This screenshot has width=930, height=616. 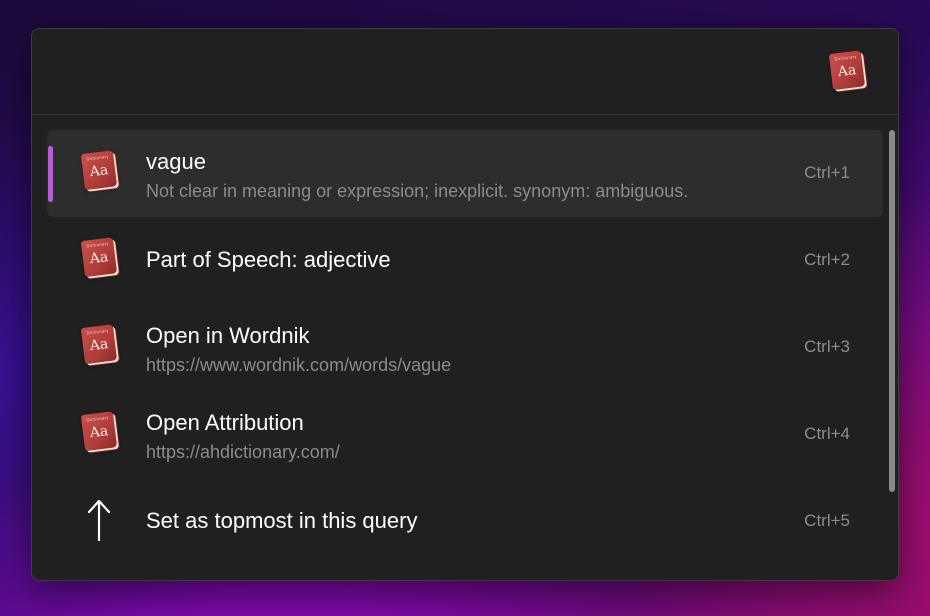 What do you see at coordinates (827, 259) in the screenshot?
I see `shortcut-hint: Ctrl+2` at bounding box center [827, 259].